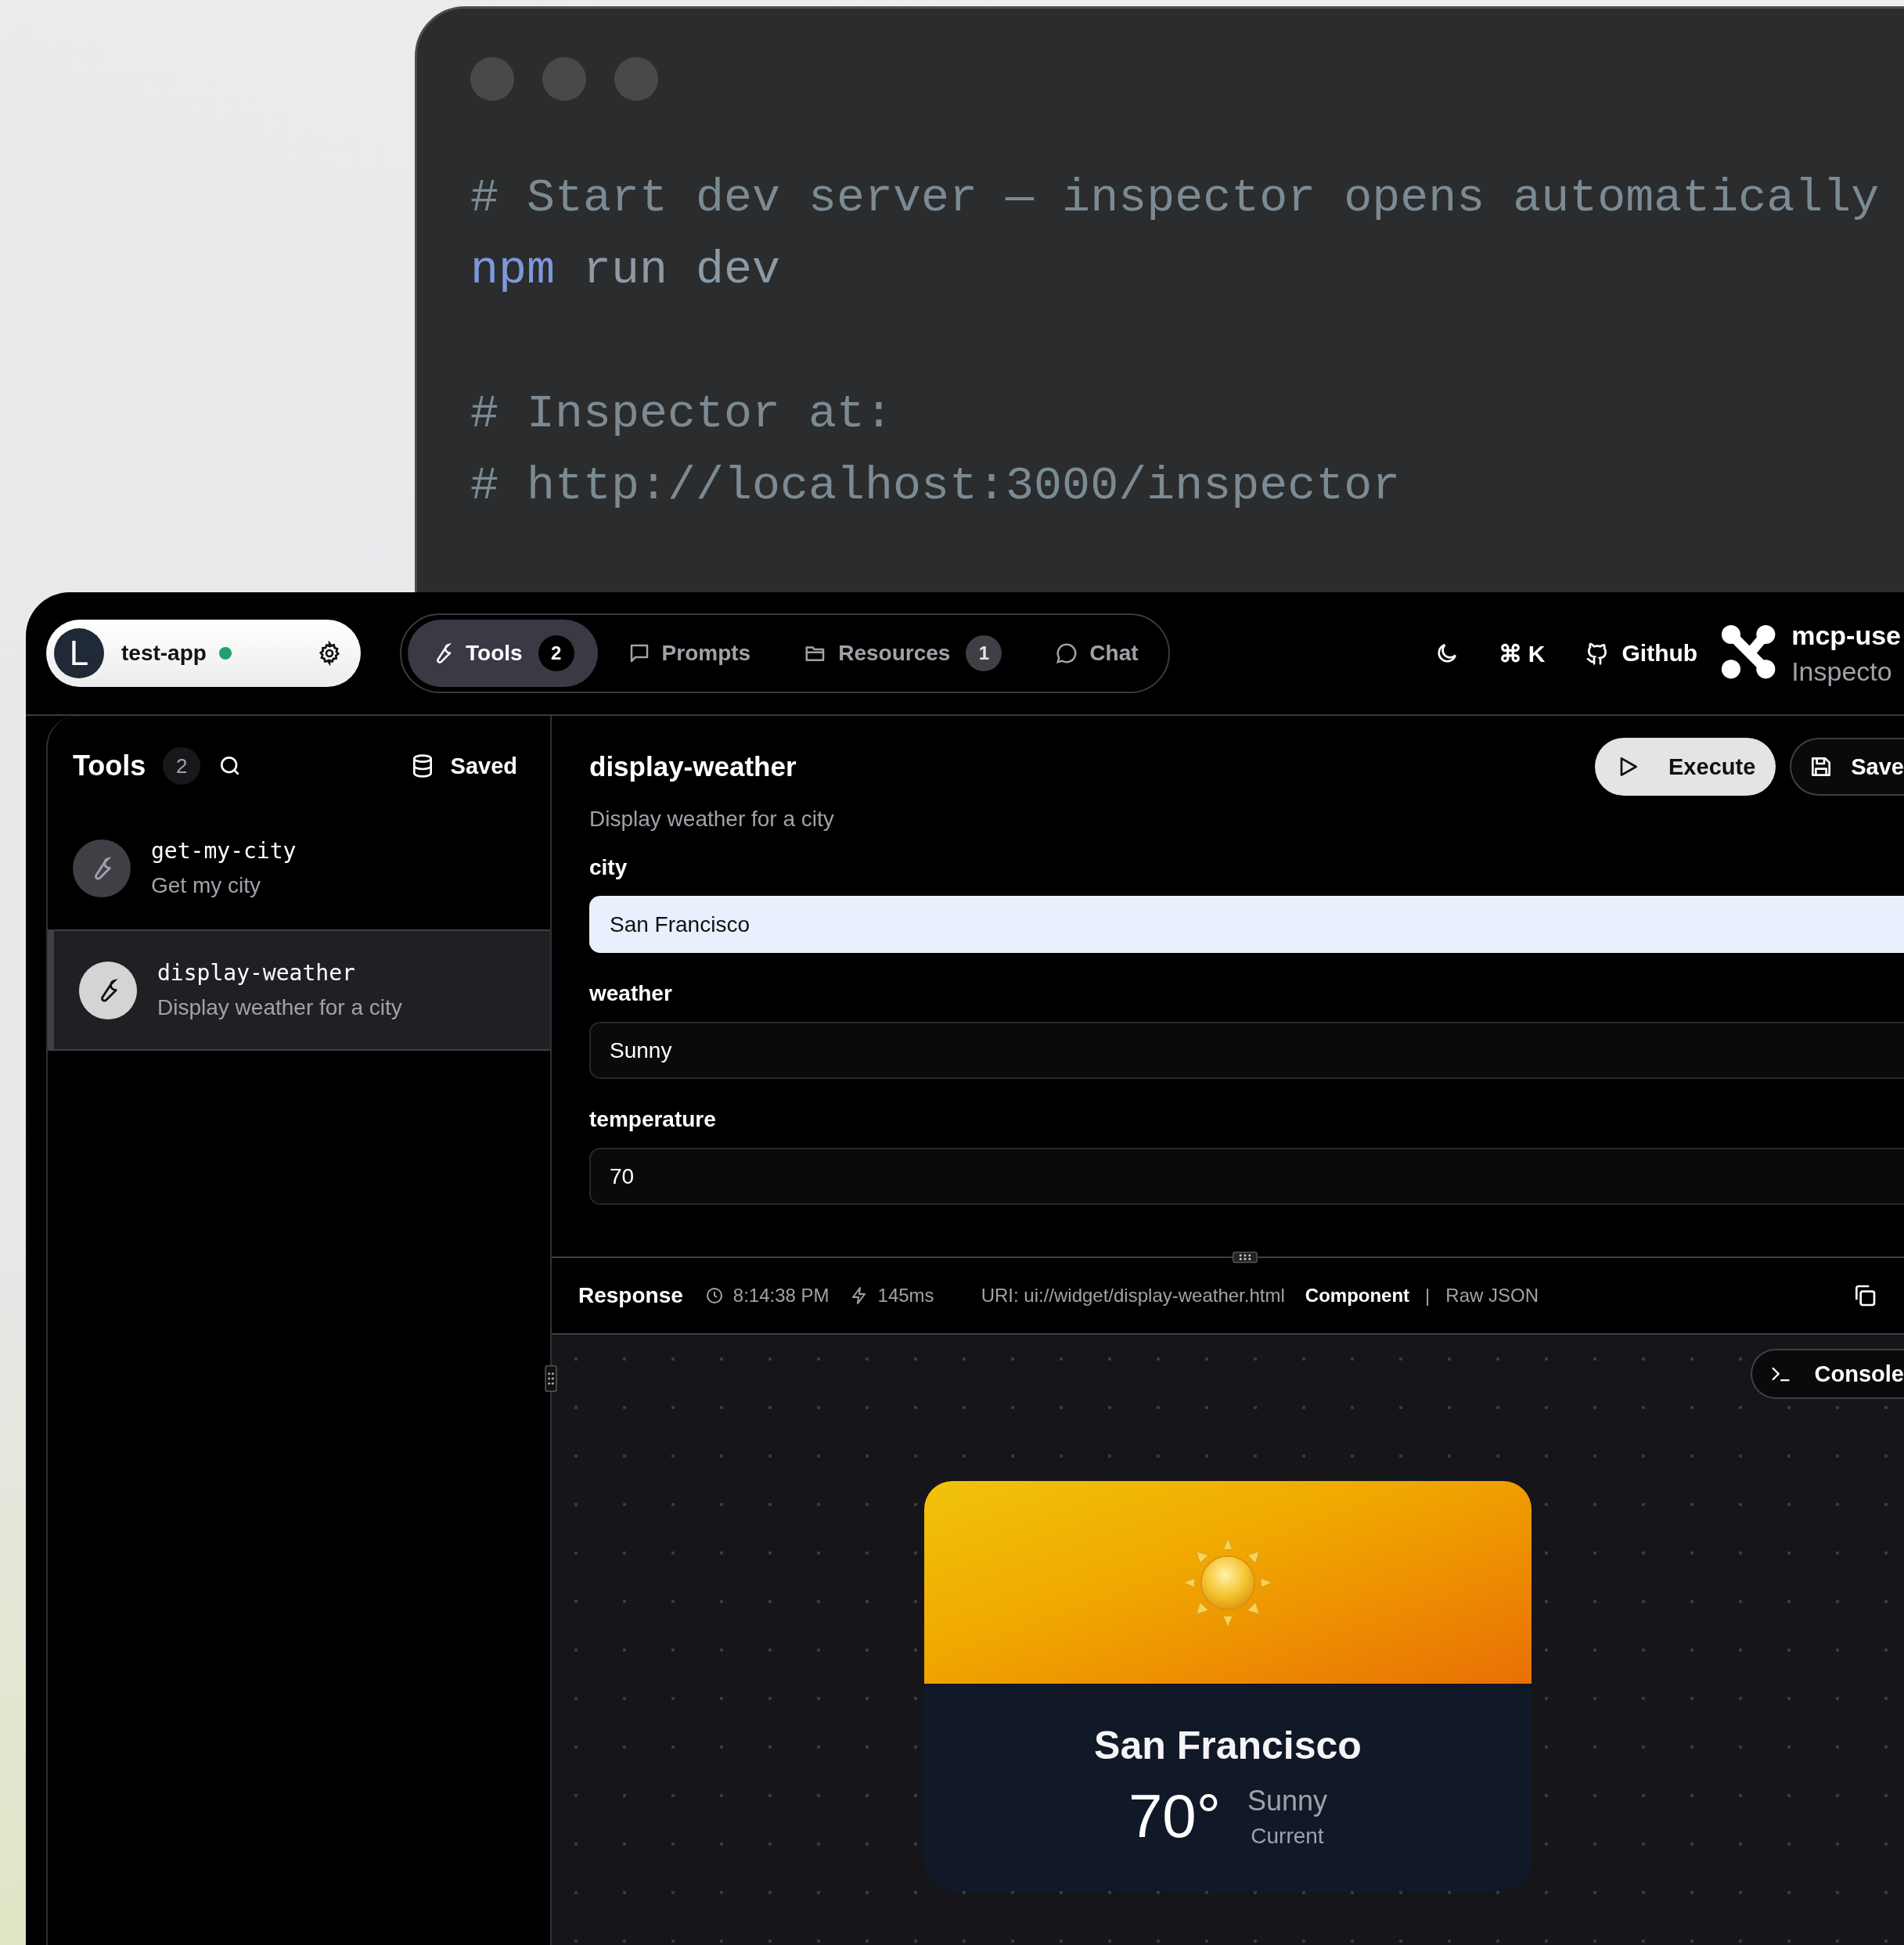  Describe the element at coordinates (463, 766) in the screenshot. I see `saved-button: Saved` at that location.